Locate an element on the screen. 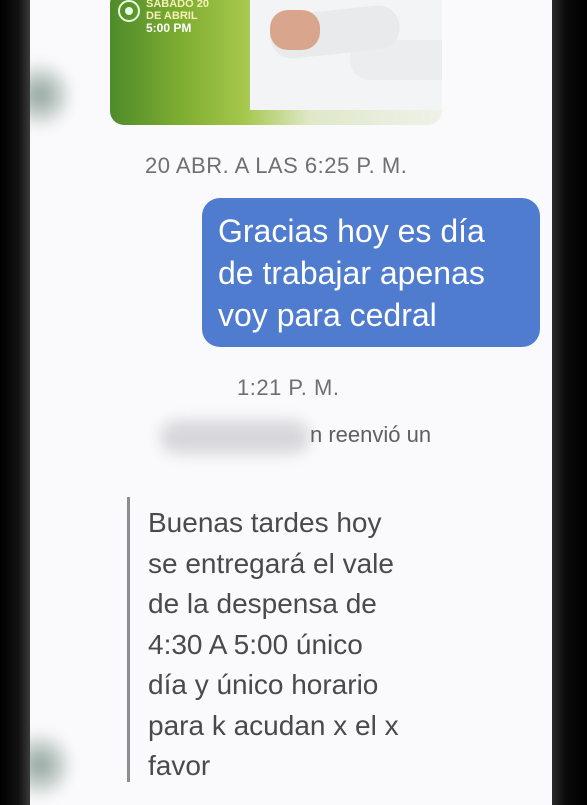 This screenshot has width=587, height=805. outgoing-message-line: voy para cedral is located at coordinates (327, 315).